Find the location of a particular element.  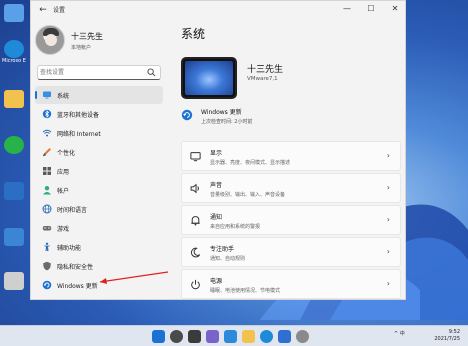

person-icon is located at coordinates (47, 190).